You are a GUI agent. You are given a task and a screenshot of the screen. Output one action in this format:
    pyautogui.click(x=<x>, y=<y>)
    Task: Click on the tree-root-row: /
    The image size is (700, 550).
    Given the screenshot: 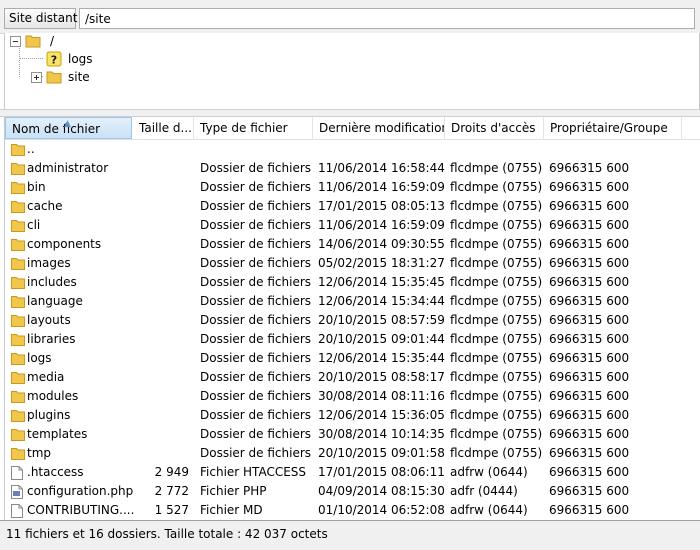 What is the action you would take?
    pyautogui.click(x=32, y=41)
    